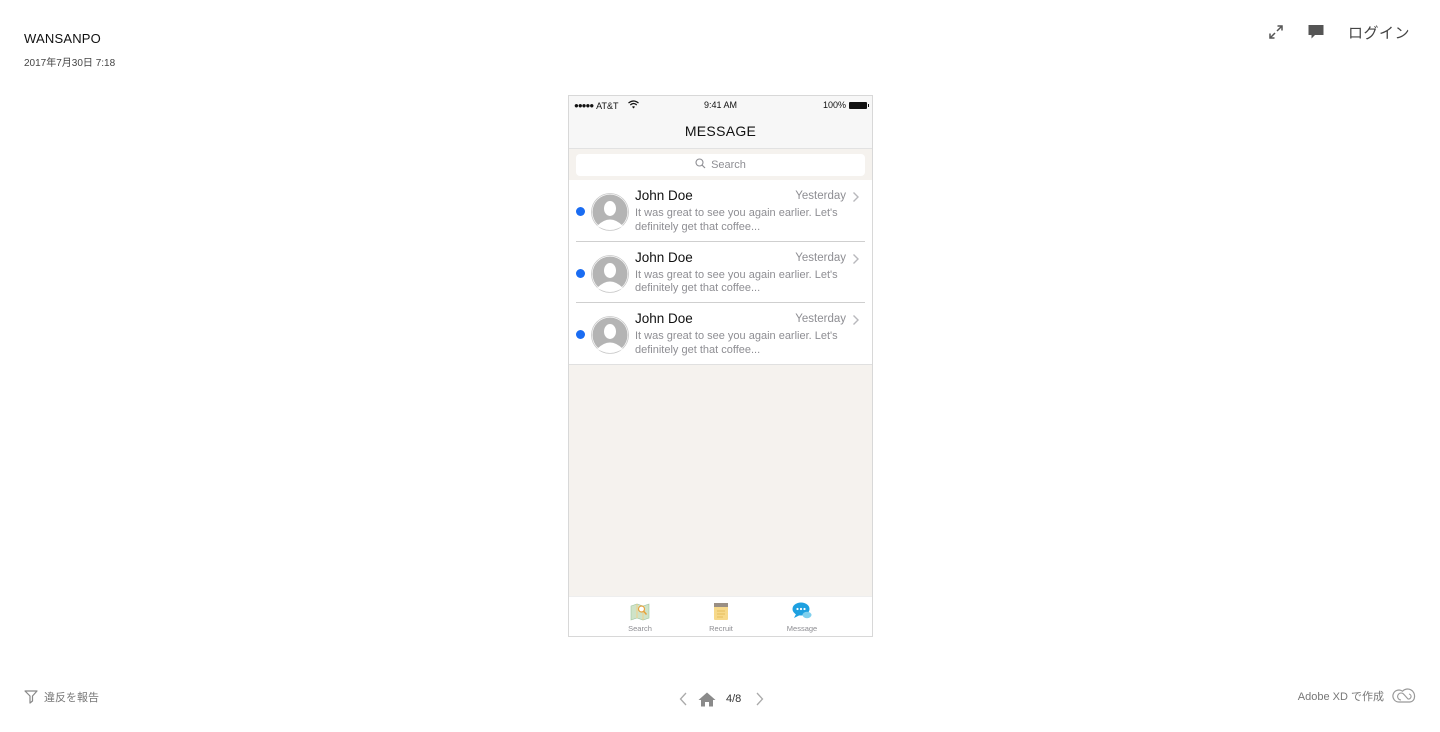 This screenshot has height=732, width=1440. I want to click on nav-bar: MESSAGE, so click(720, 131).